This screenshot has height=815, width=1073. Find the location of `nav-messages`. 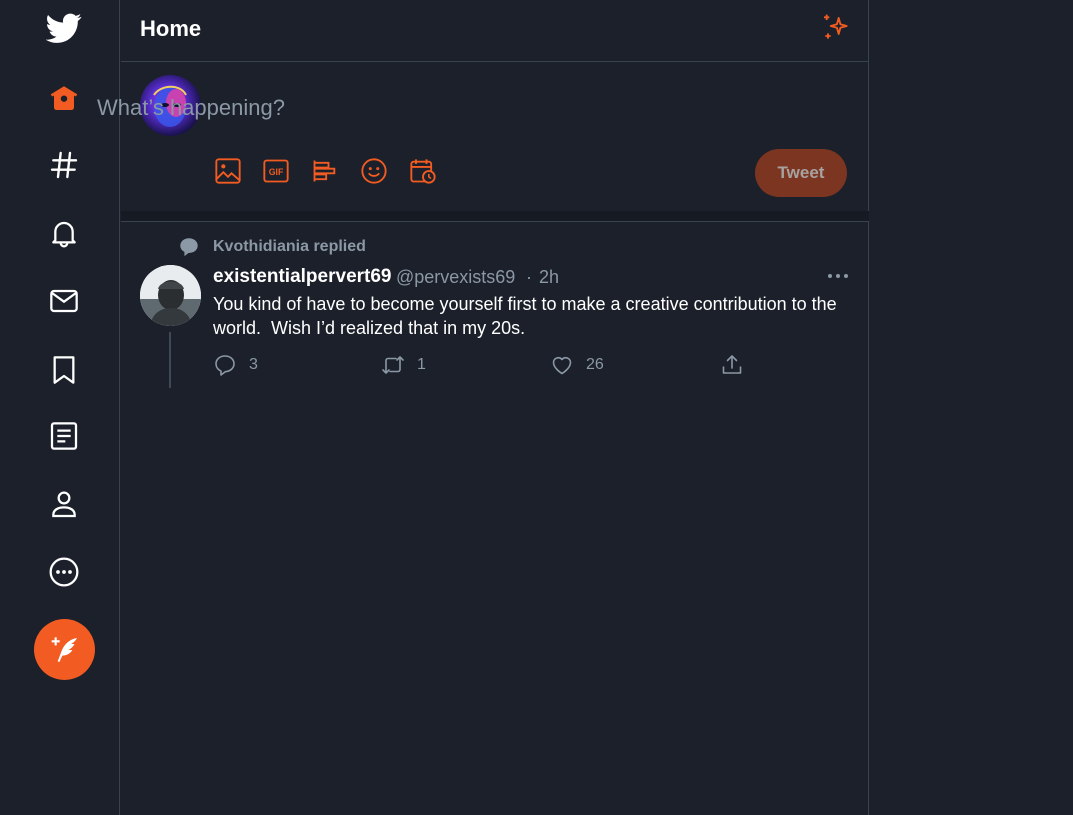

nav-messages is located at coordinates (64, 301).